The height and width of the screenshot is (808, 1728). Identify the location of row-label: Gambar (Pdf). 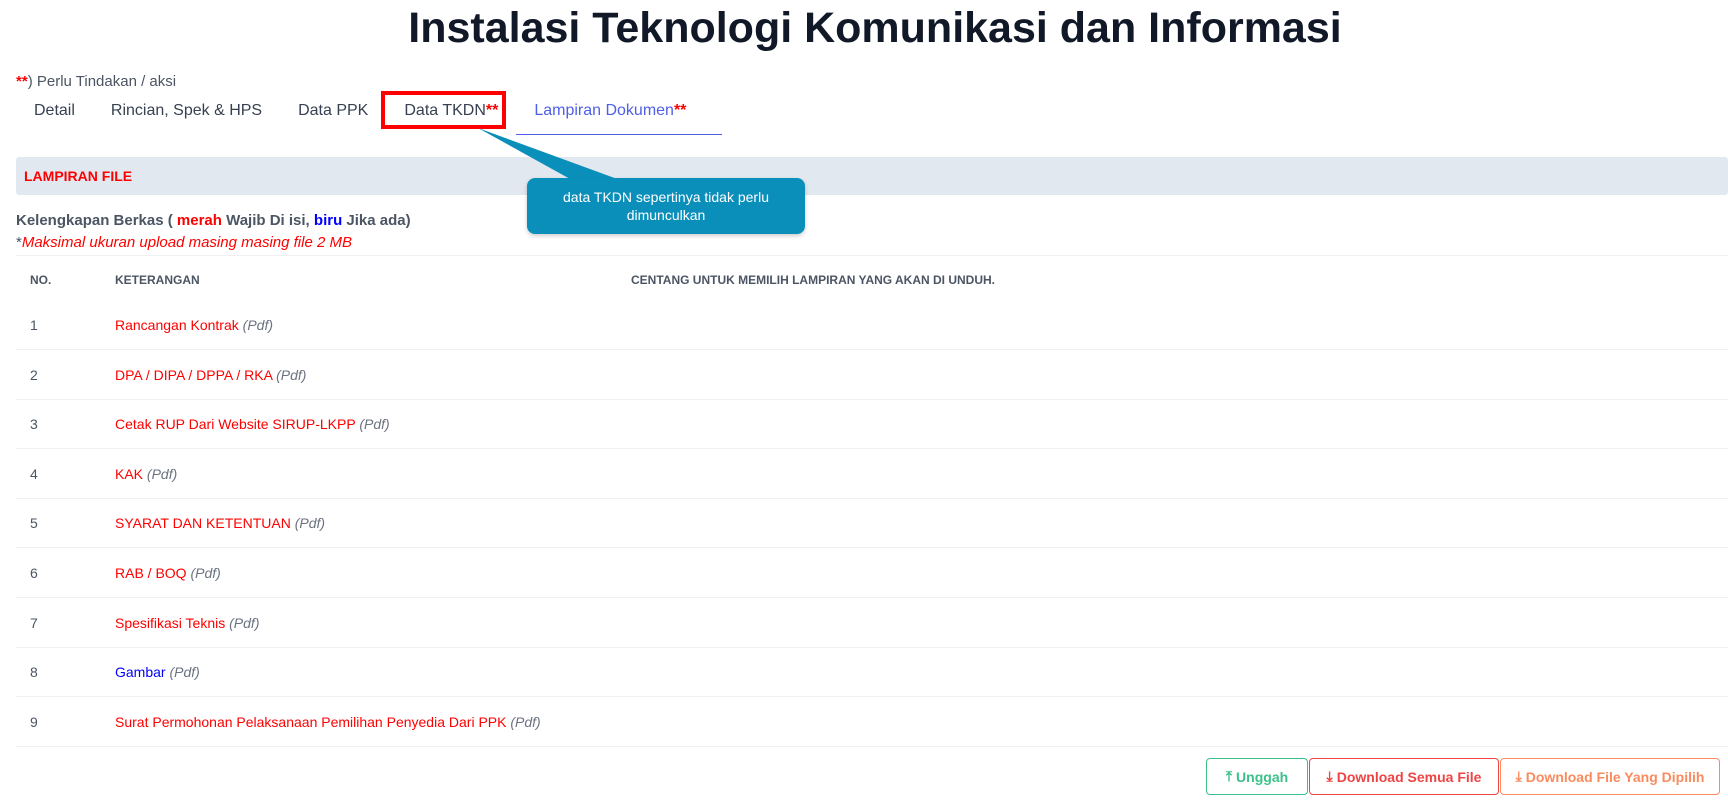
(157, 672).